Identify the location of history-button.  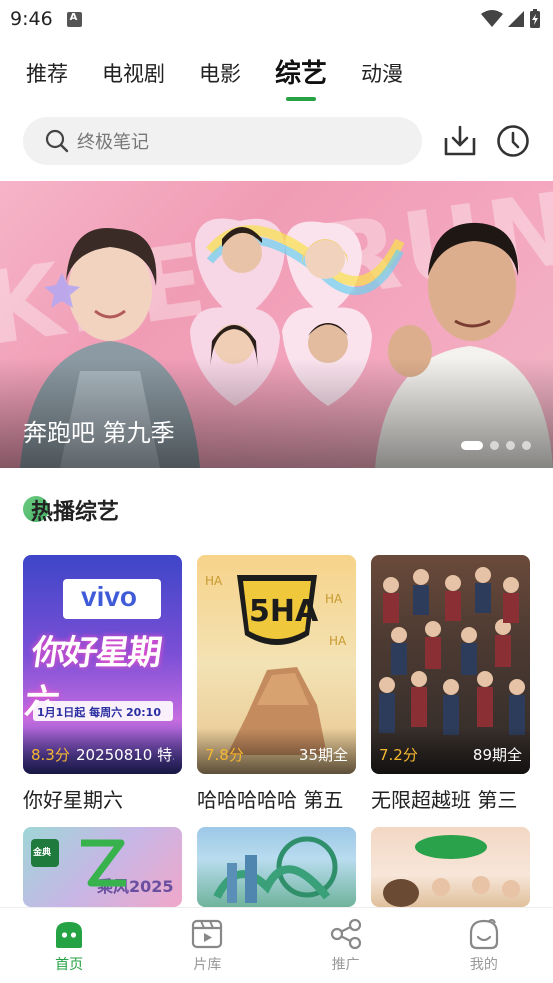
(513, 141).